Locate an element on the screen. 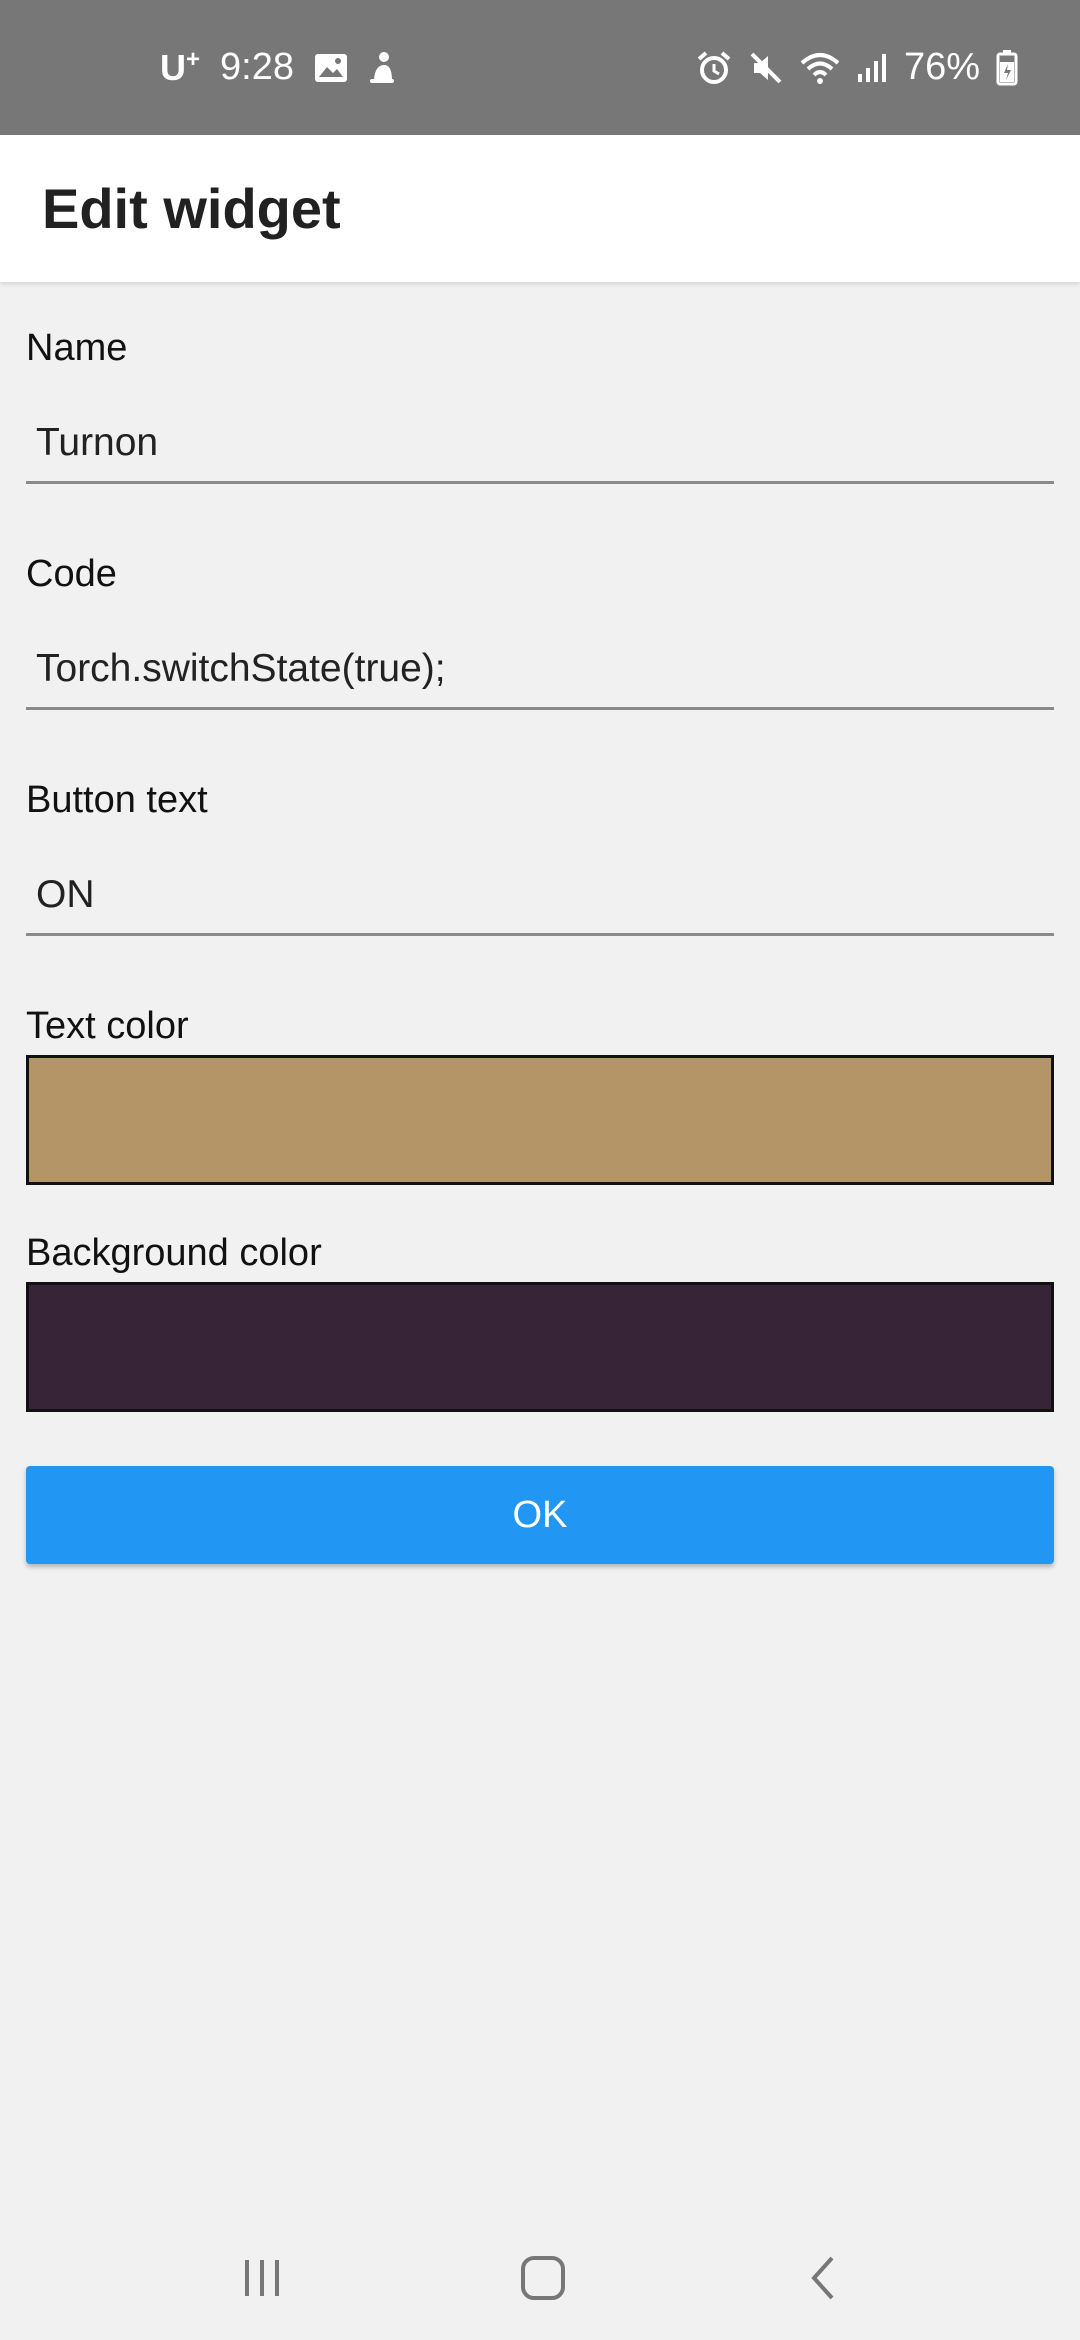  home-icon is located at coordinates (543, 2280).